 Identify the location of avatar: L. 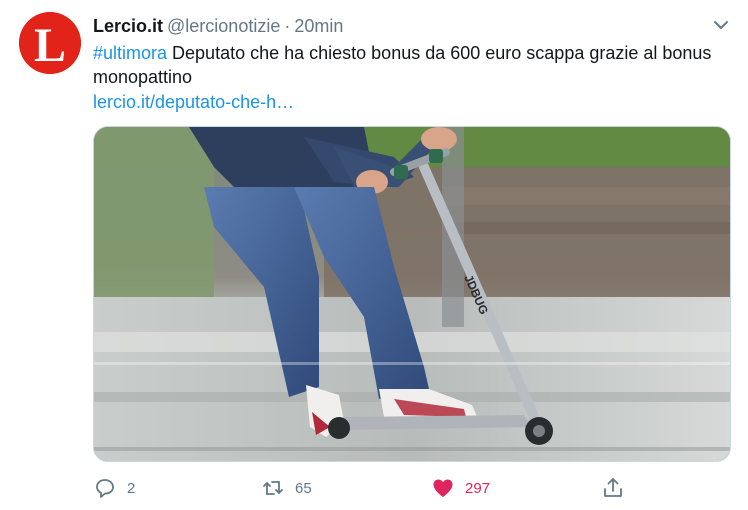
(50, 43).